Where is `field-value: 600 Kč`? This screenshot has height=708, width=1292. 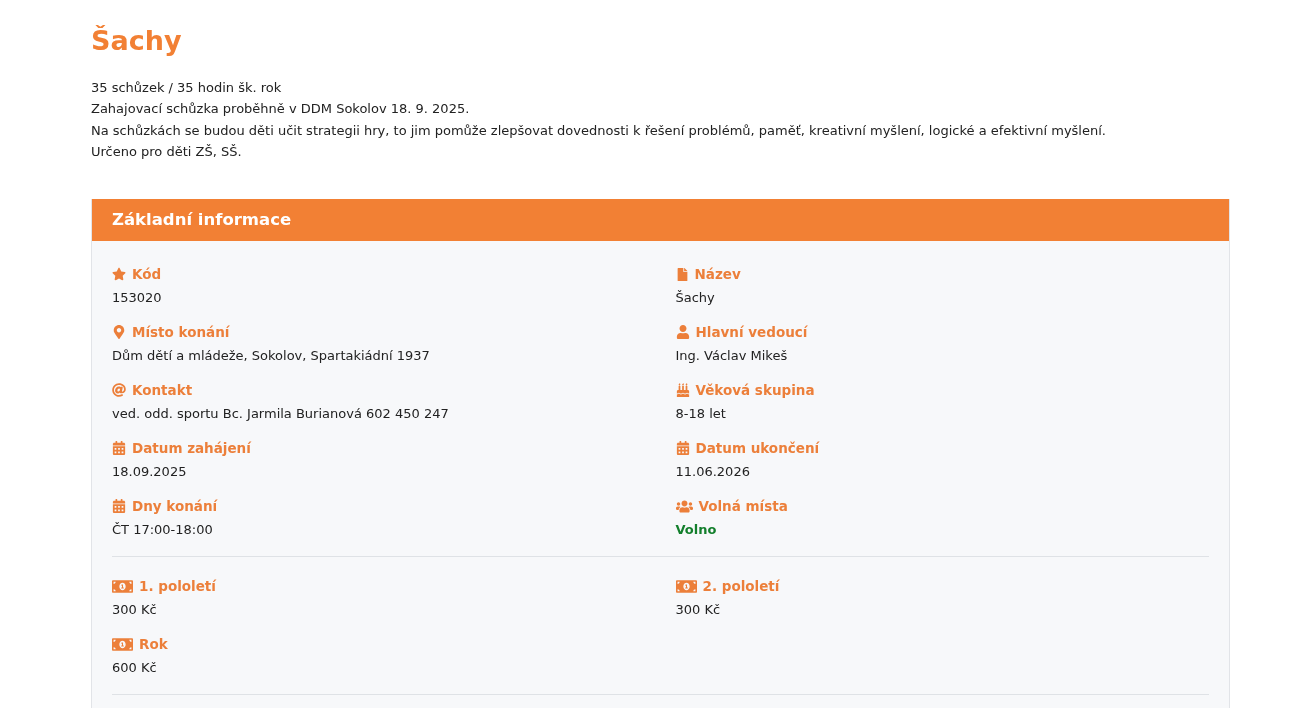 field-value: 600 Kč is located at coordinates (134, 668).